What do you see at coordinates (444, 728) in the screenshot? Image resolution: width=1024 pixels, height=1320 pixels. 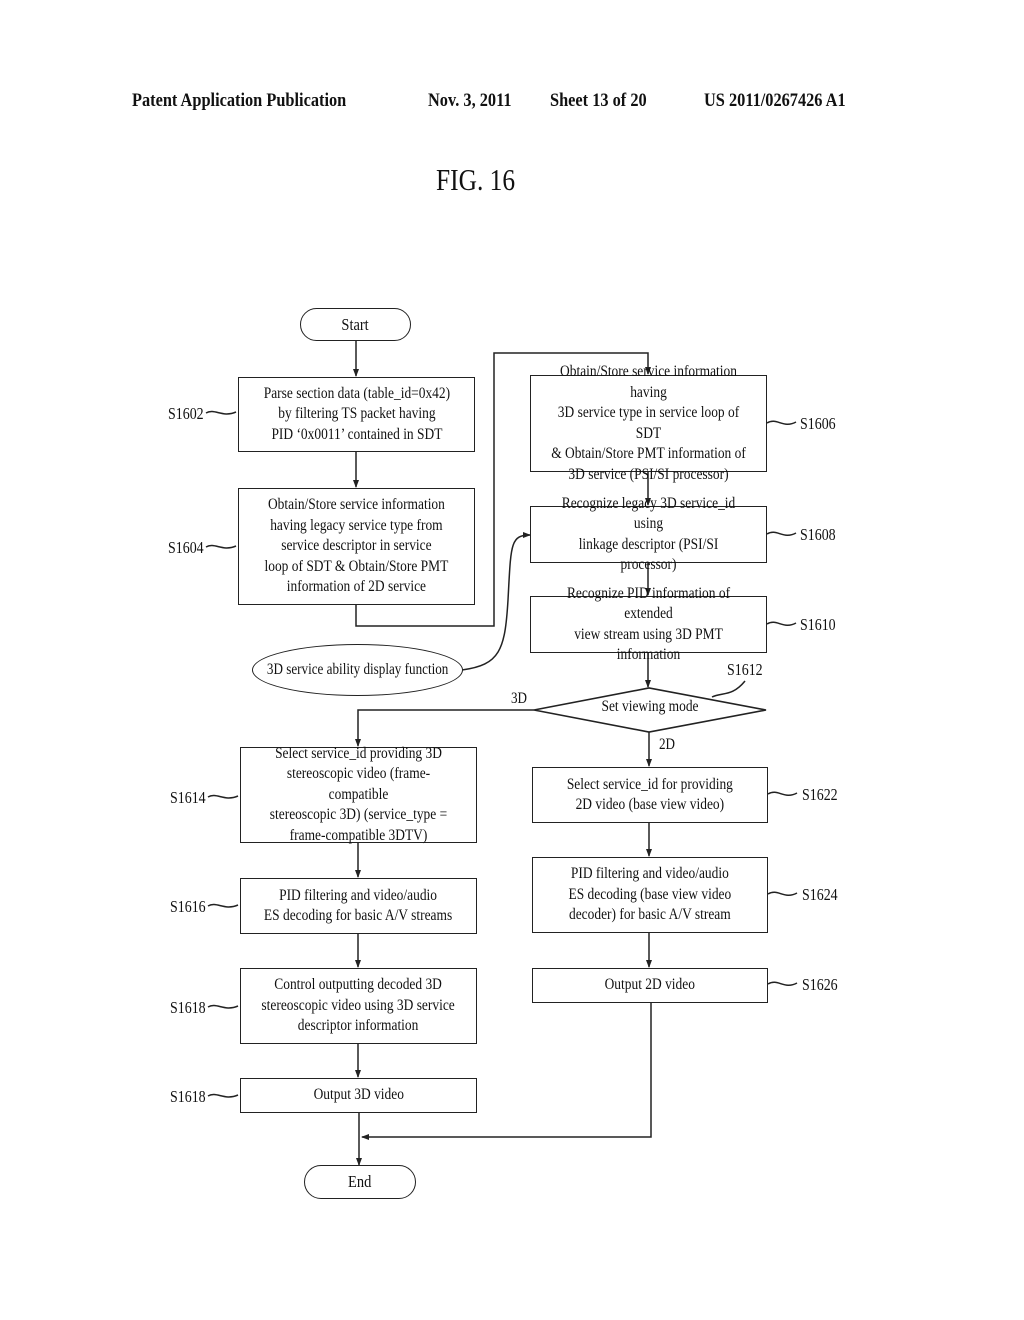 I see `arrow-s1612-s1614` at bounding box center [444, 728].